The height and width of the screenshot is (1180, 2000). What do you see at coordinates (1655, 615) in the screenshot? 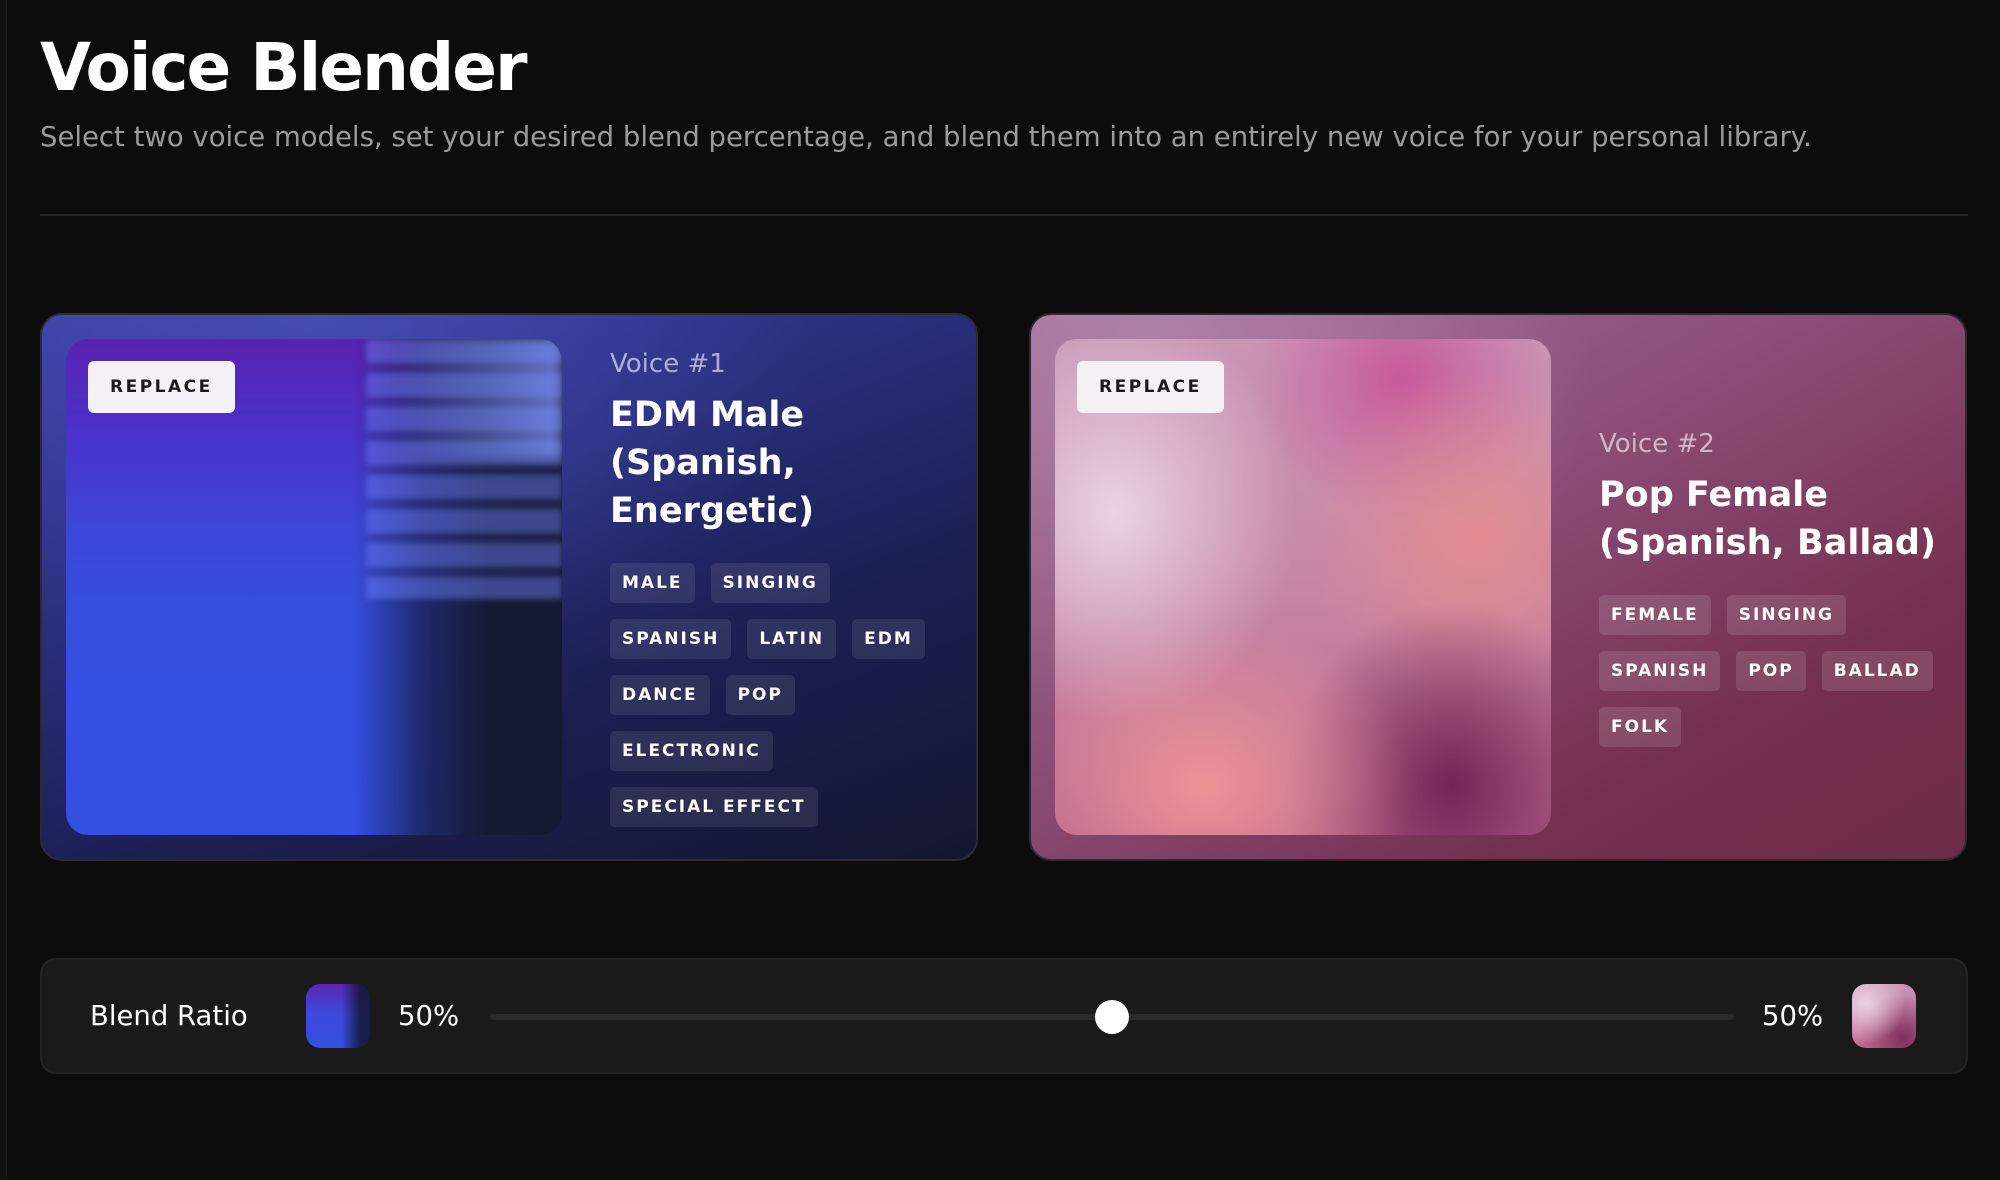
I see `tag: FEMALE` at bounding box center [1655, 615].